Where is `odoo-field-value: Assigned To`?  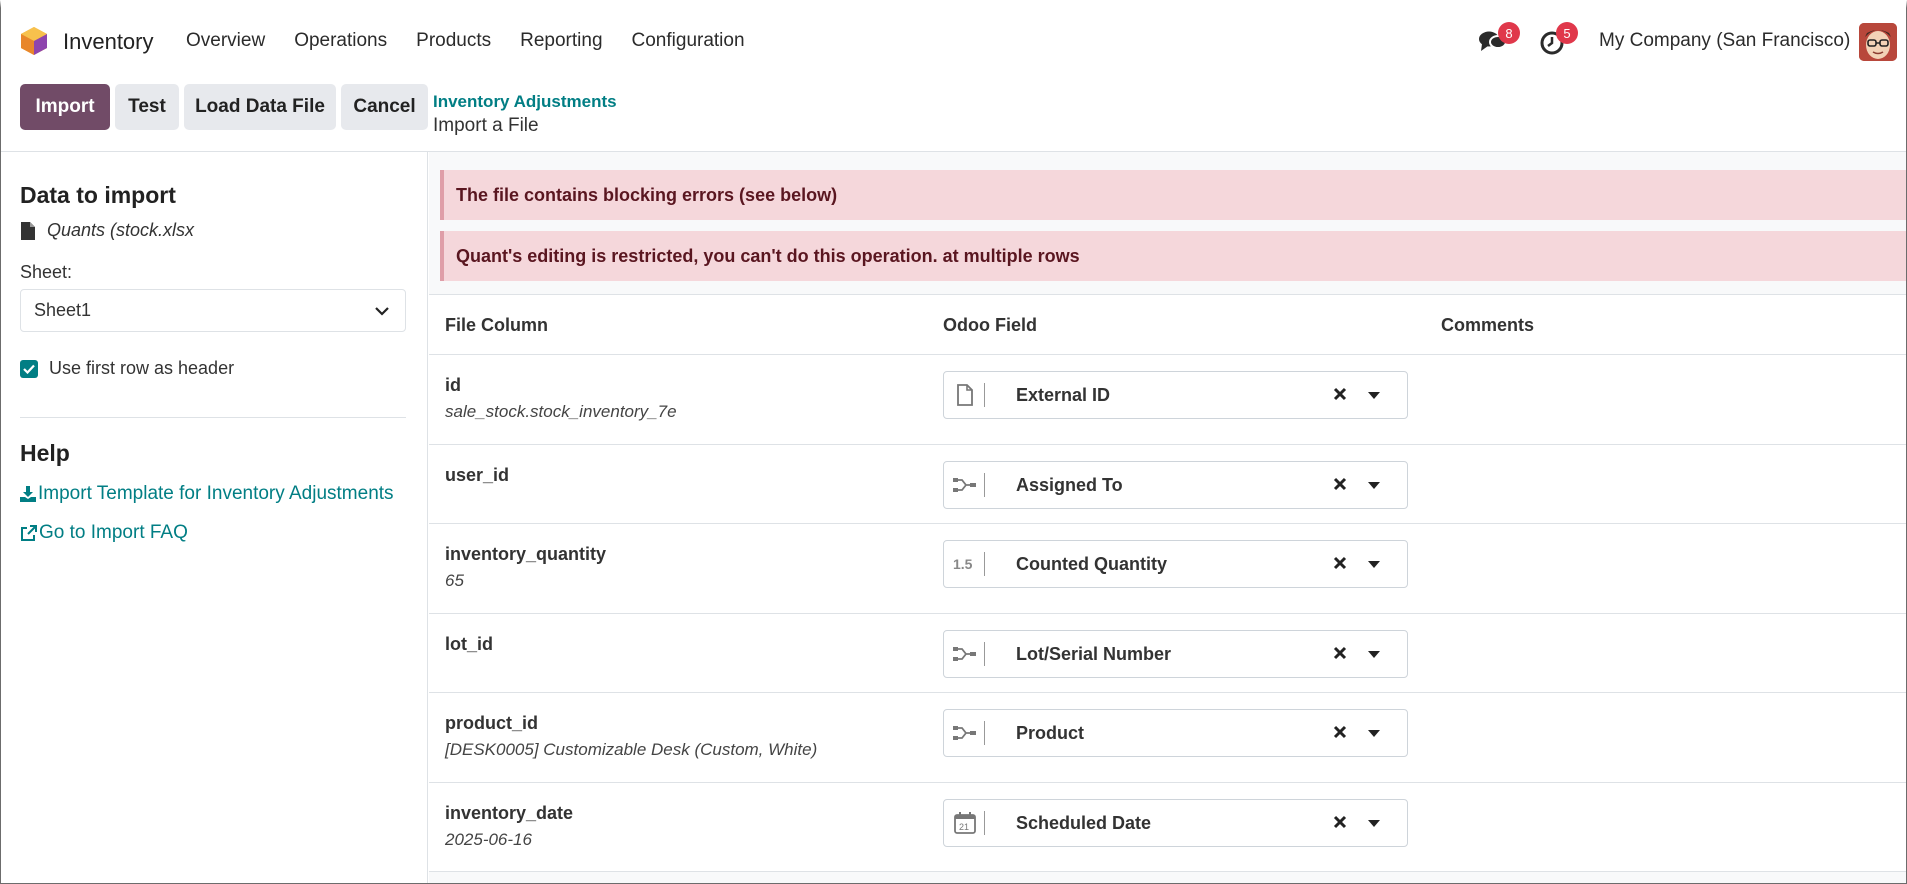 odoo-field-value: Assigned To is located at coordinates (1069, 485).